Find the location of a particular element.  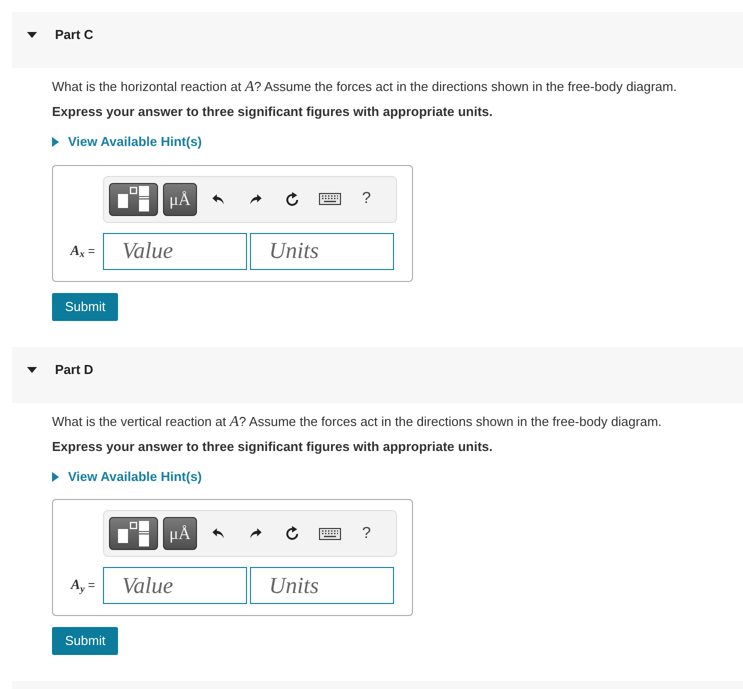

part-title: Part C is located at coordinates (74, 35).